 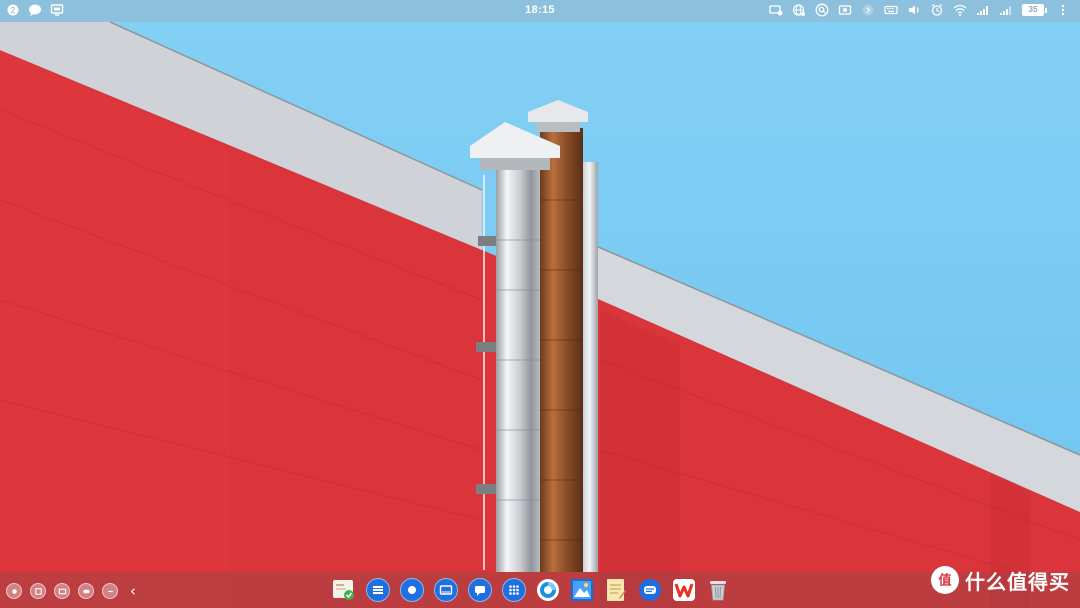 What do you see at coordinates (868, 10) in the screenshot?
I see `chevron-right-icon` at bounding box center [868, 10].